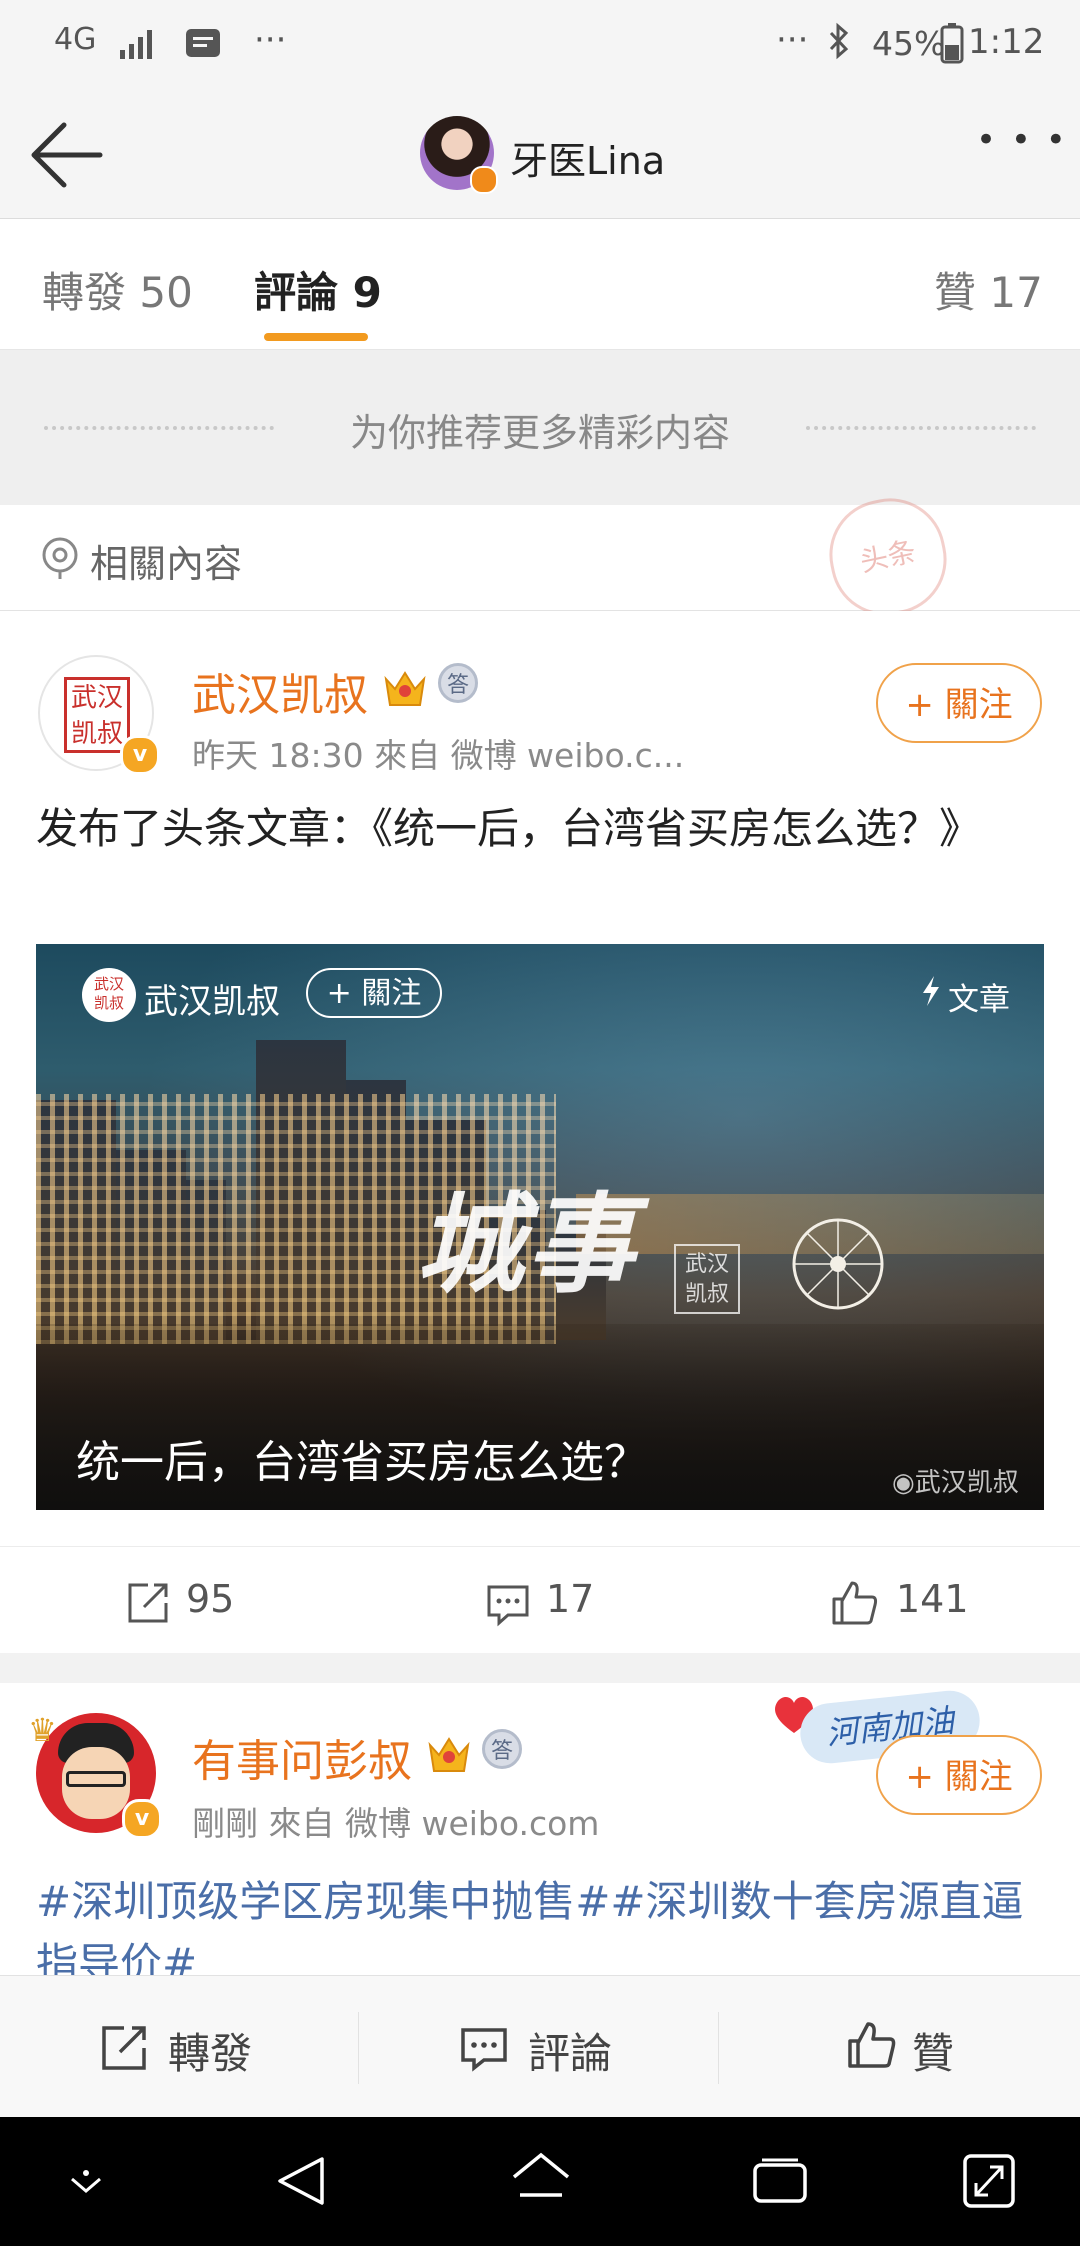  I want to click on stamp-logo: 武汉 凯叔, so click(707, 1279).